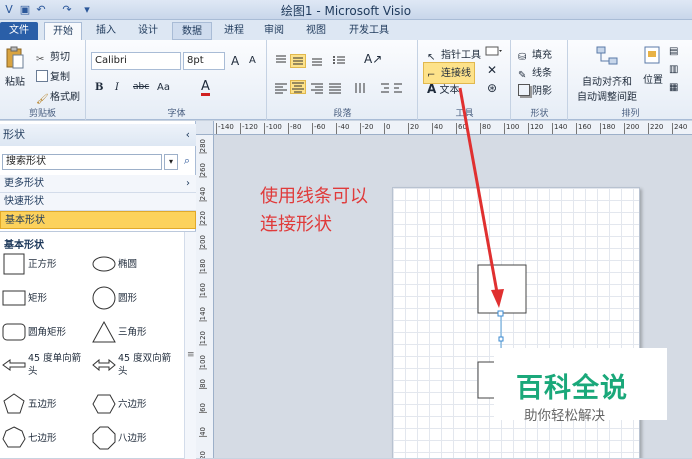  I want to click on rectangle-shape-top, so click(502, 289).